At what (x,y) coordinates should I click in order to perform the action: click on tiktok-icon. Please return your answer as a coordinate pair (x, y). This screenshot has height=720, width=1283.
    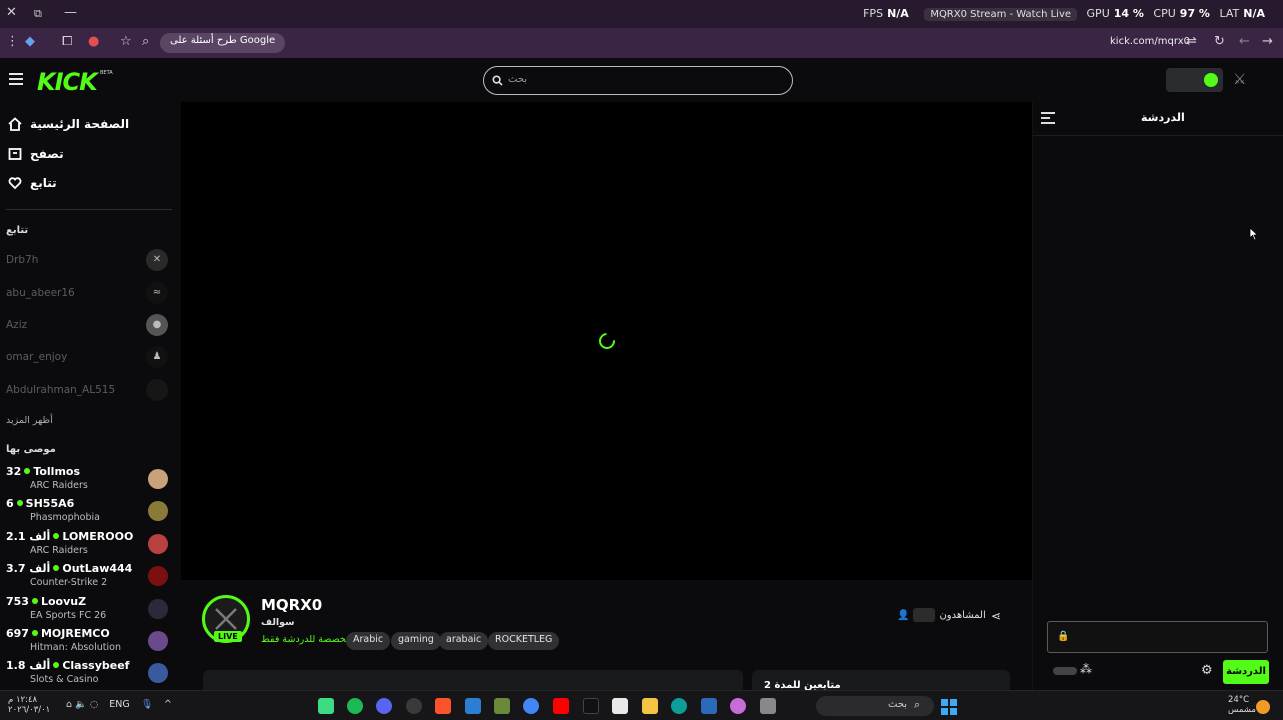
    Looking at the image, I should click on (591, 706).